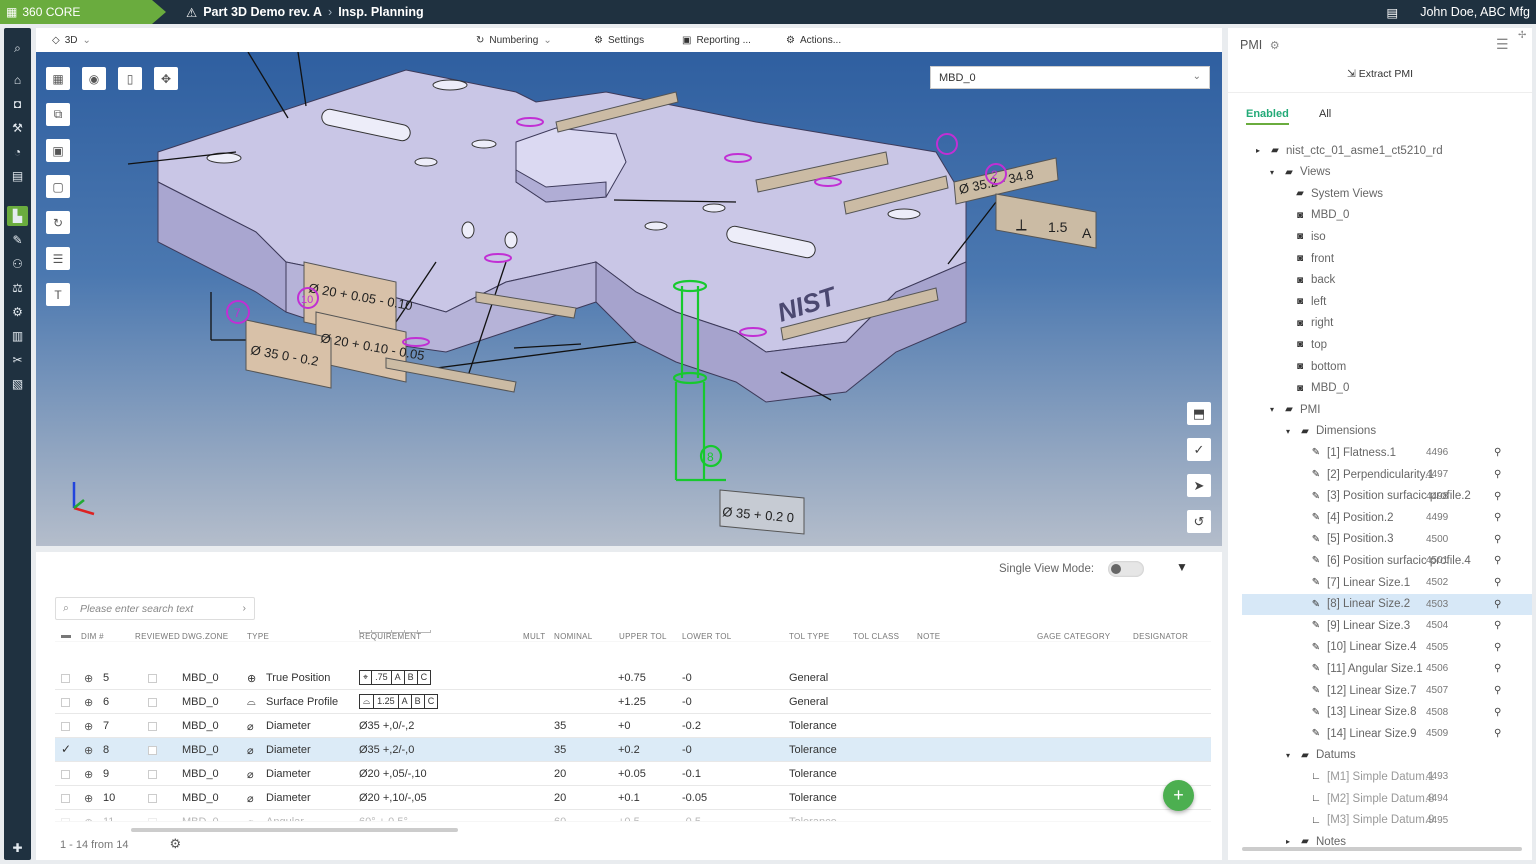 Image resolution: width=1536 pixels, height=864 pixels. What do you see at coordinates (619, 40) in the screenshot?
I see `settings-menu: ⚙ Settings` at bounding box center [619, 40].